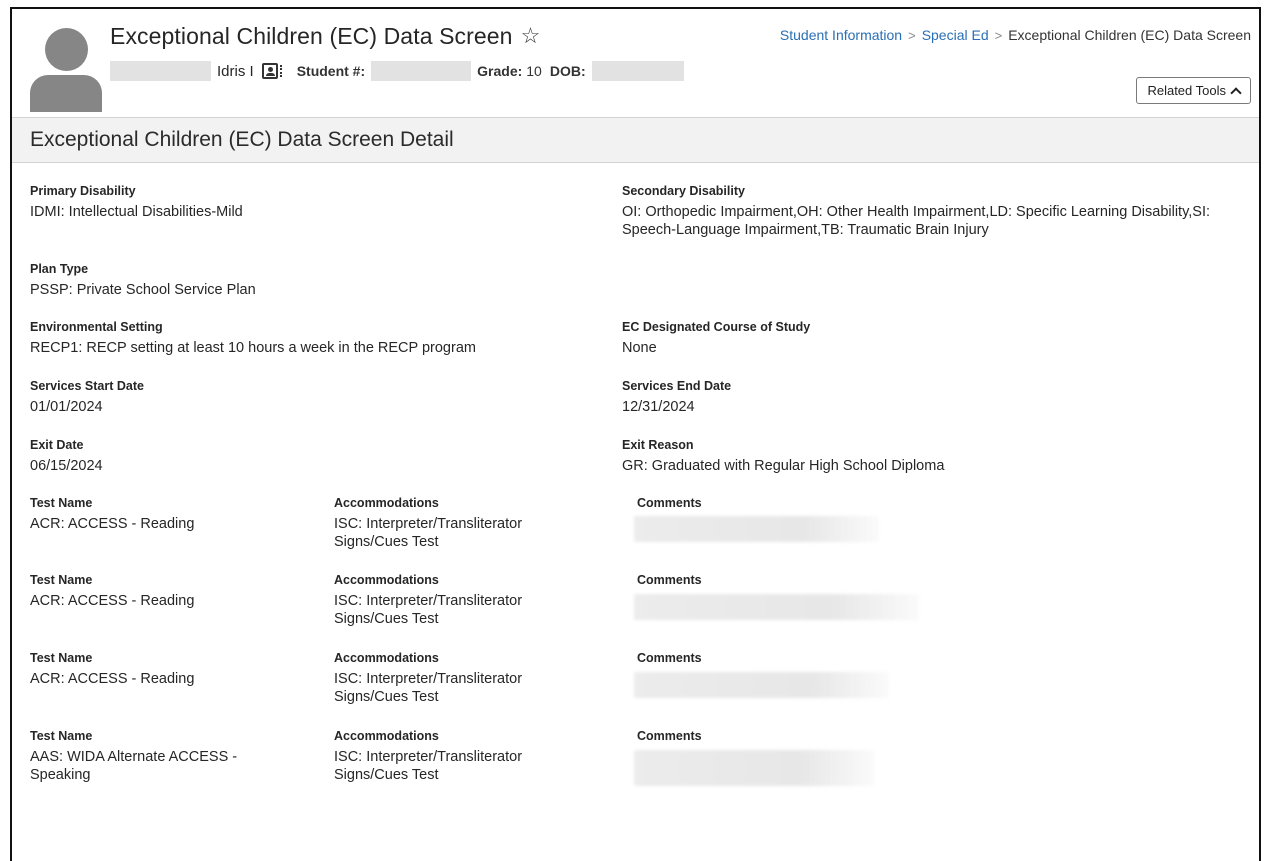 The width and height of the screenshot is (1269, 861). I want to click on services-start-date-value: 01/01/2024, so click(66, 407).